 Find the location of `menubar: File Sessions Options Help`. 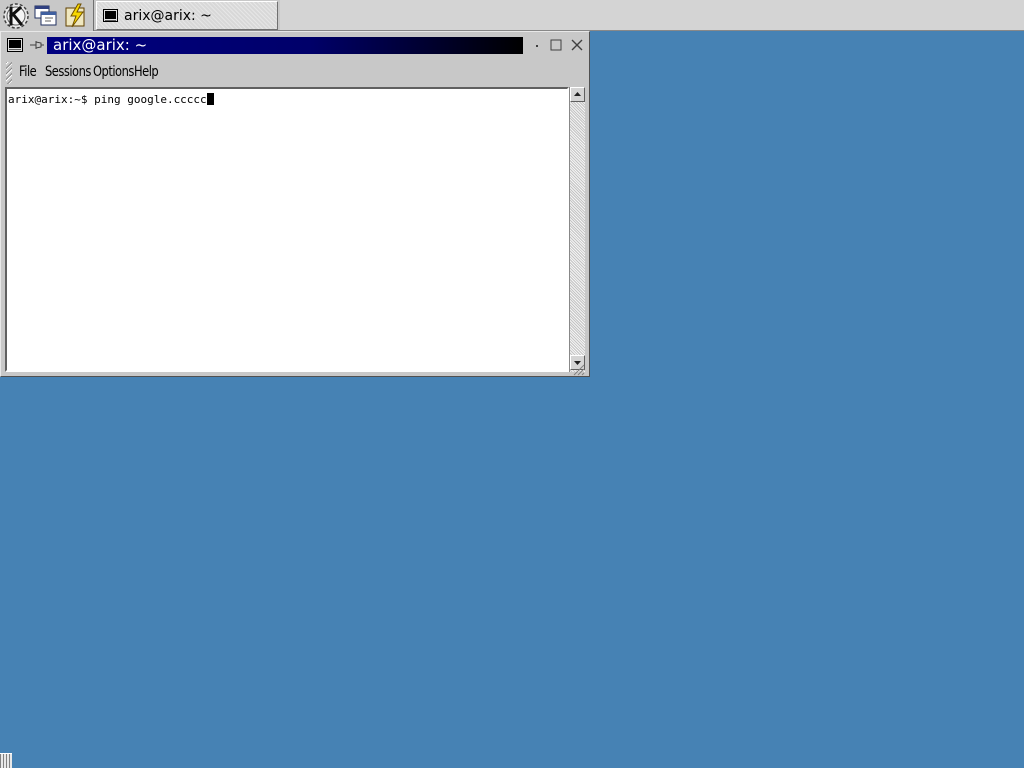

menubar: File Sessions Options Help is located at coordinates (295, 73).